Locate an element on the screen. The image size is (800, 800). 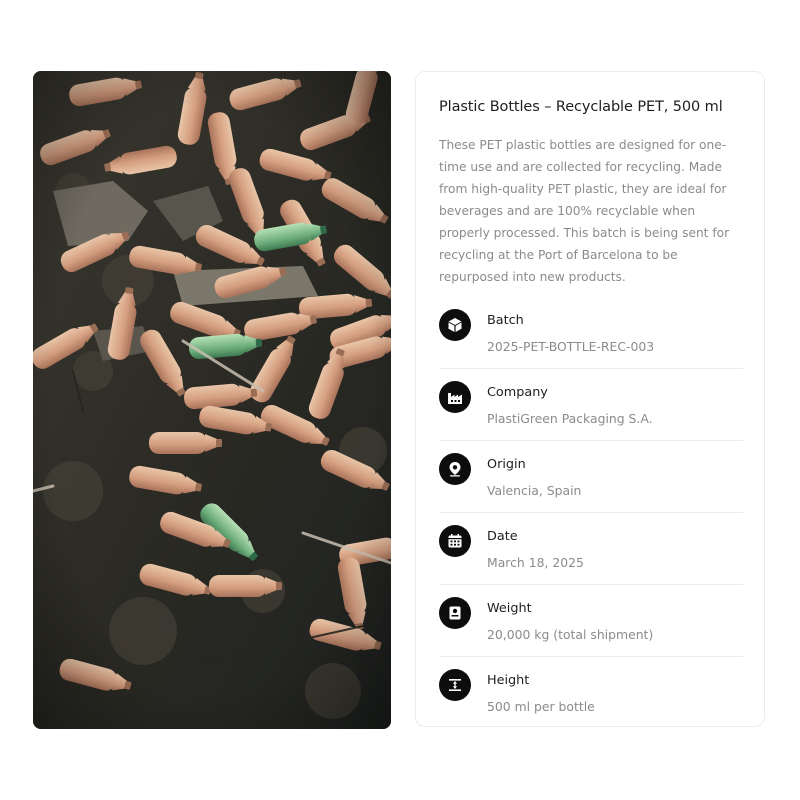
height-icon is located at coordinates (455, 685).